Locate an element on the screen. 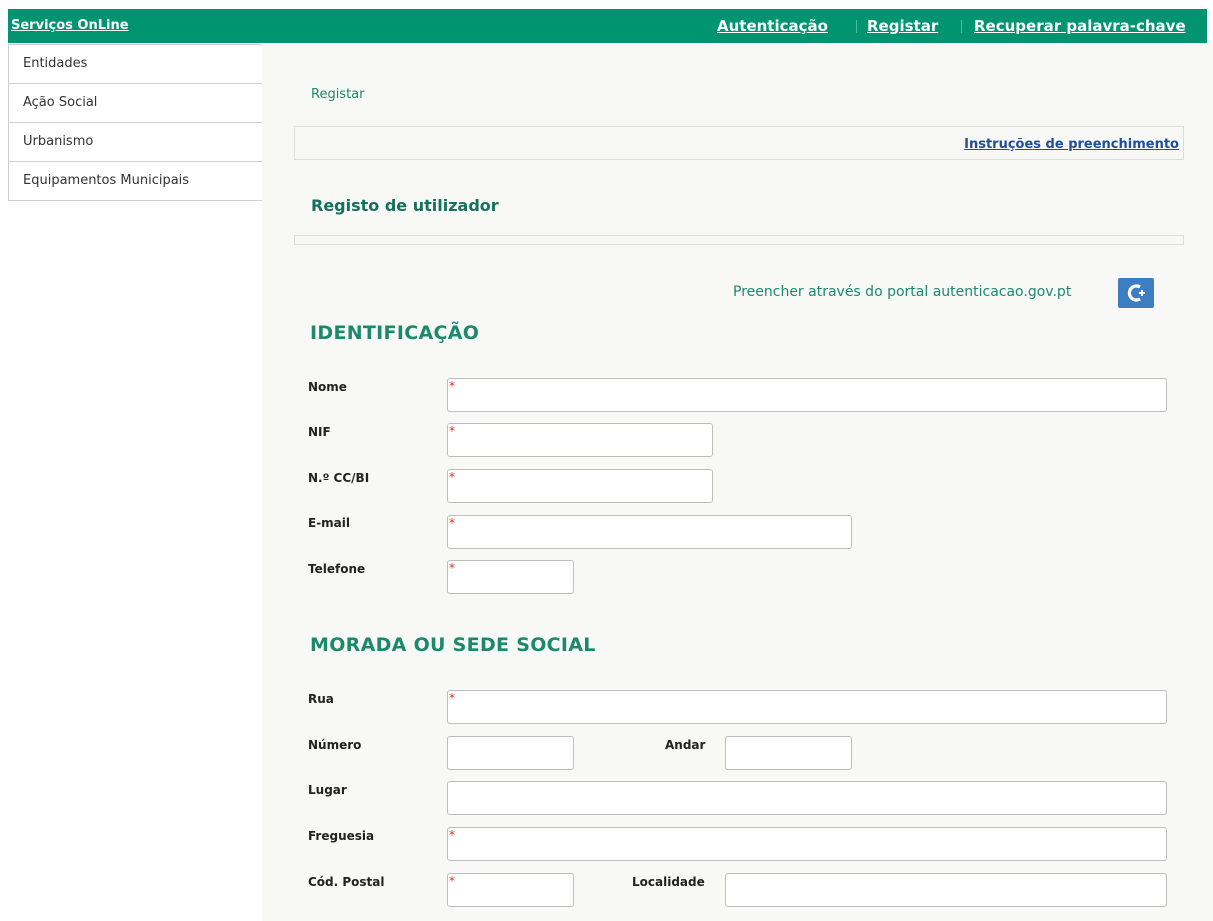  title-divider-bar is located at coordinates (739, 240).